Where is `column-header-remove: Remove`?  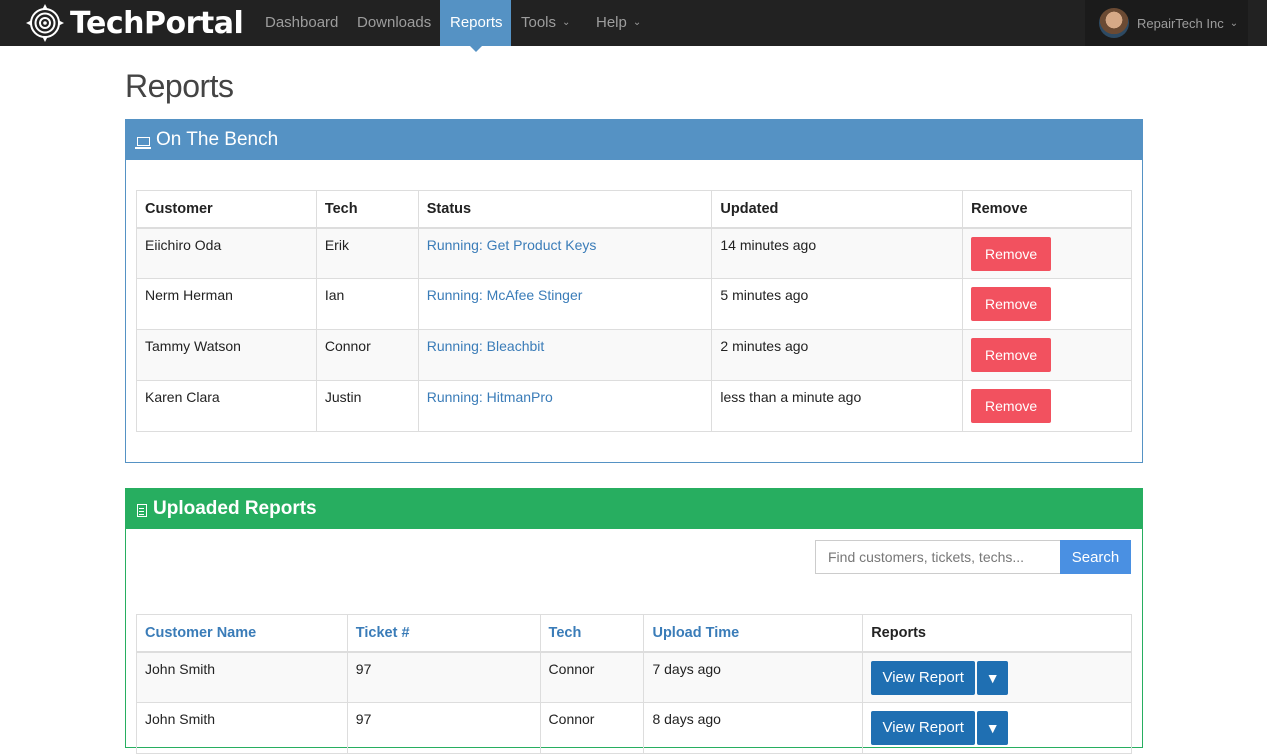 column-header-remove: Remove is located at coordinates (1047, 209).